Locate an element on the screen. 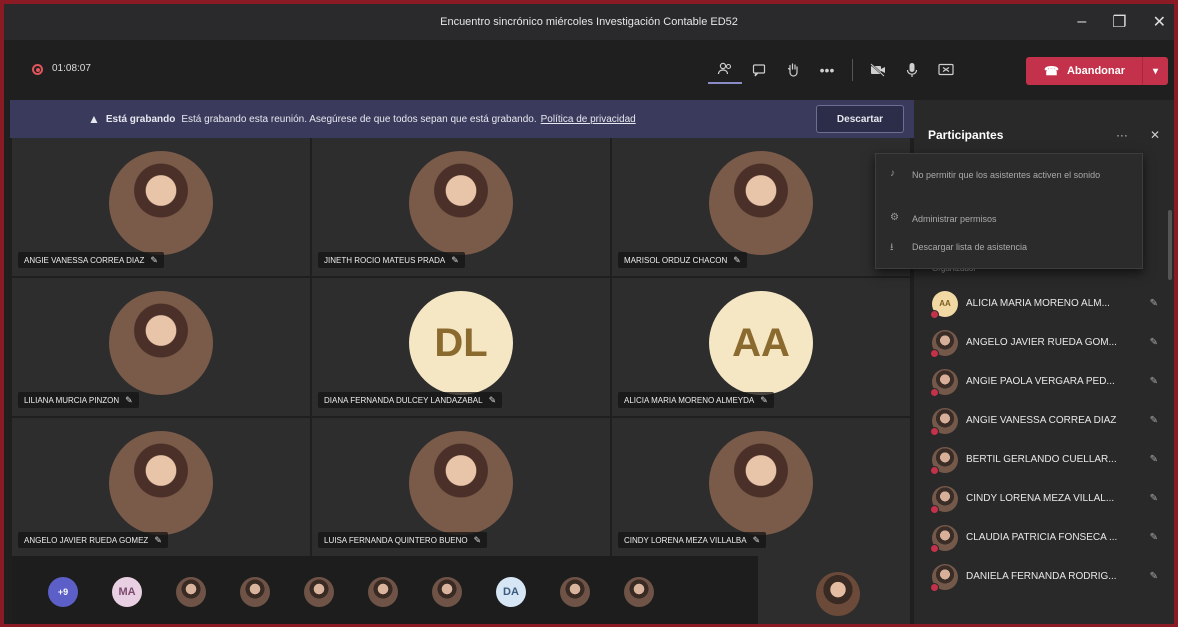 This screenshot has width=1178, height=627. participant-row: DANIELA FERNANDA RODRIG... ✎ is located at coordinates (1044, 576).